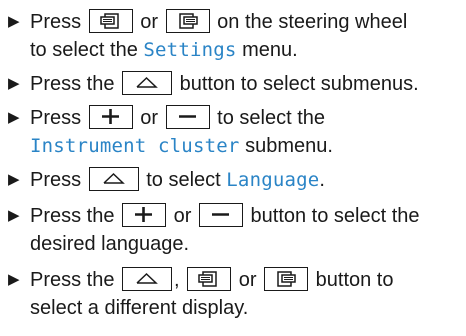 The height and width of the screenshot is (336, 466). I want to click on step-3-line-1: Press or to select the, so click(177, 118).